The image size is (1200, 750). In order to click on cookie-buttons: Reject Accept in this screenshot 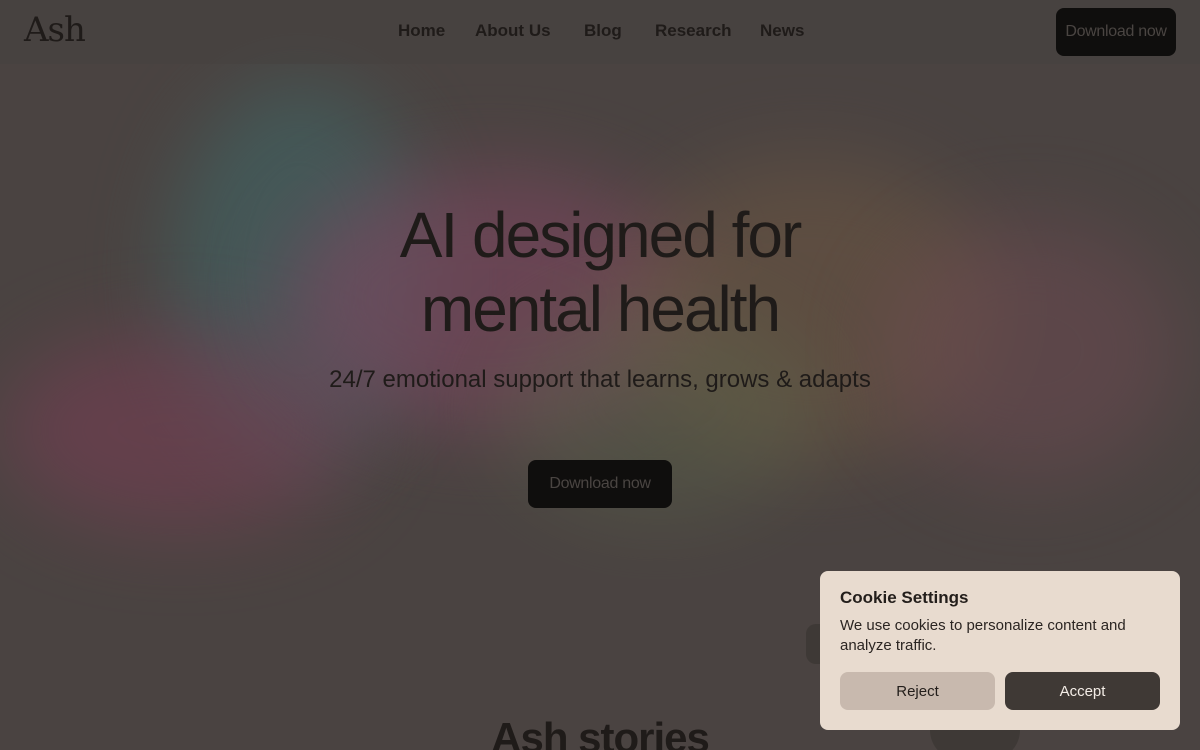, I will do `click(1000, 691)`.